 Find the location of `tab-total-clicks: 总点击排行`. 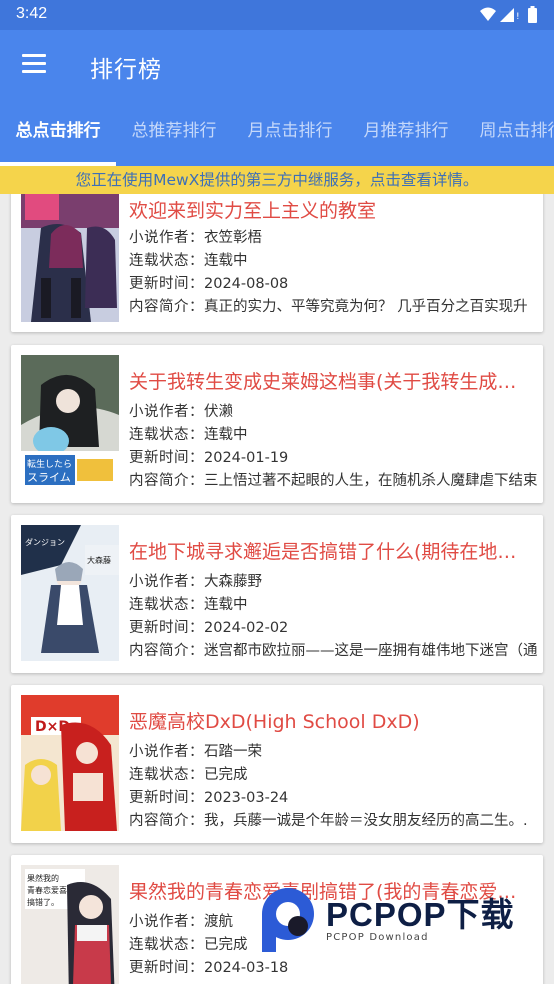

tab-total-clicks: 总点击排行 is located at coordinates (58, 133).